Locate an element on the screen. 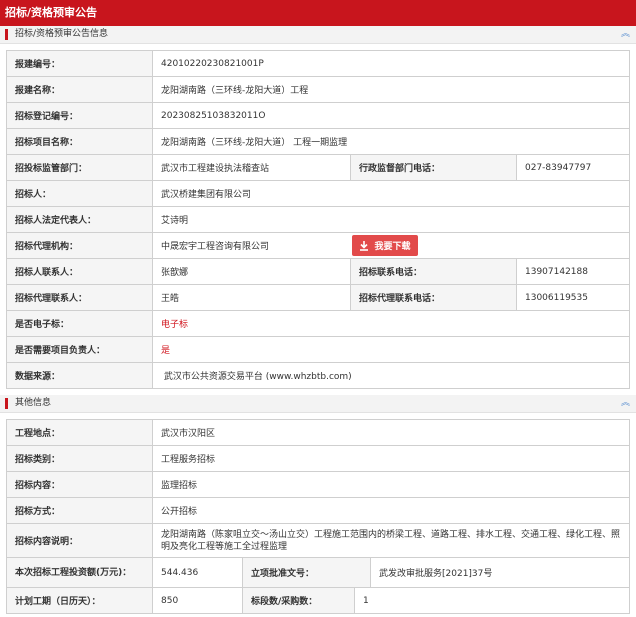  field-value: 武汉市公共资源交易平台 (www.whzbtb.com) is located at coordinates (391, 375).